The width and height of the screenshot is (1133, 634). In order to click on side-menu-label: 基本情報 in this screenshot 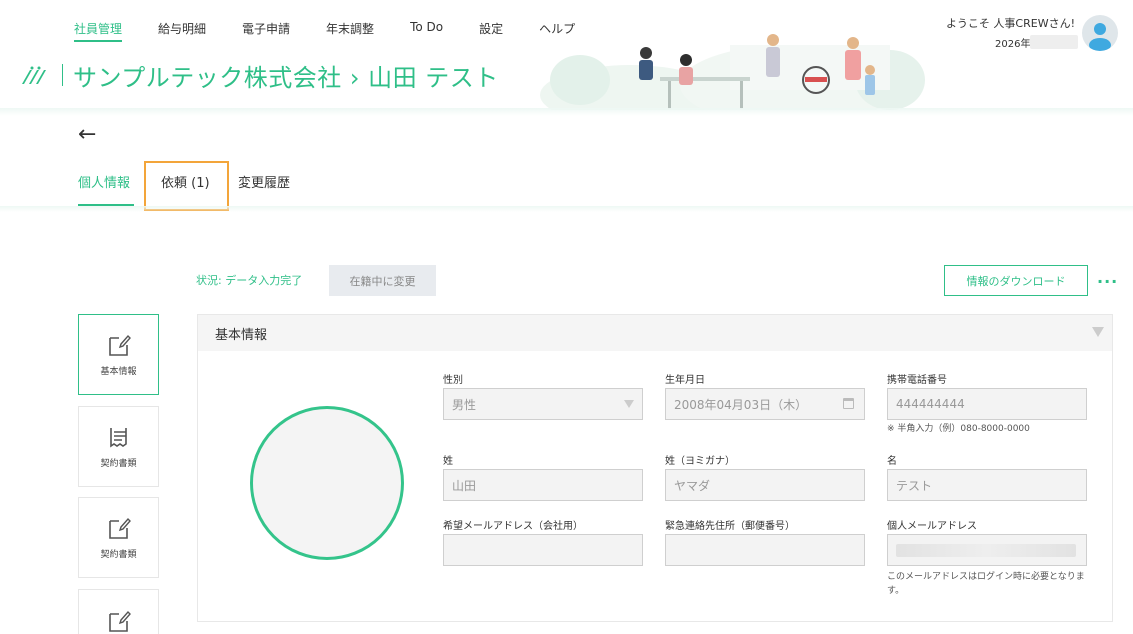, I will do `click(118, 372)`.